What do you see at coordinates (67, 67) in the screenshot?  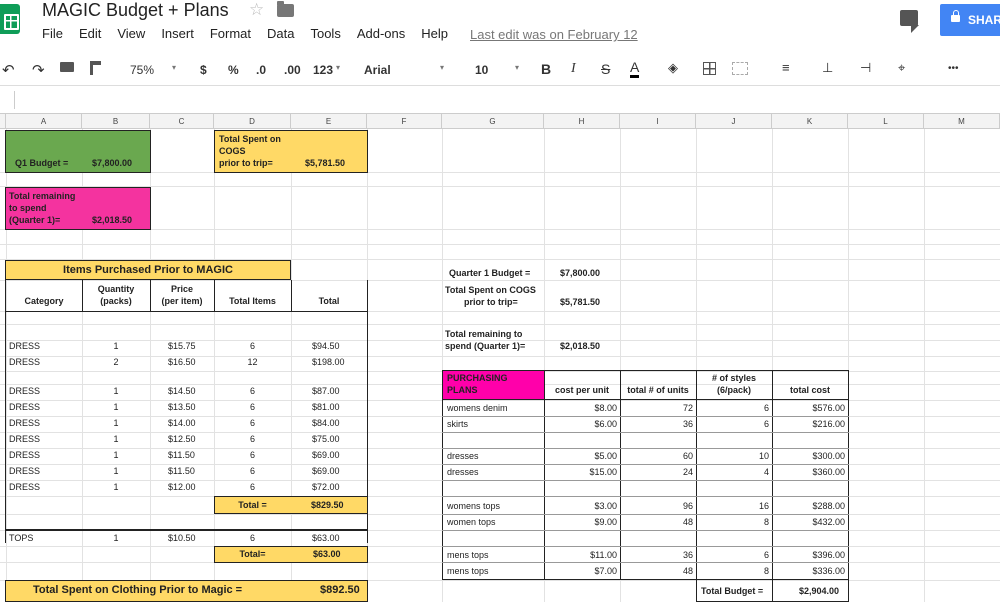 I see `print-icon` at bounding box center [67, 67].